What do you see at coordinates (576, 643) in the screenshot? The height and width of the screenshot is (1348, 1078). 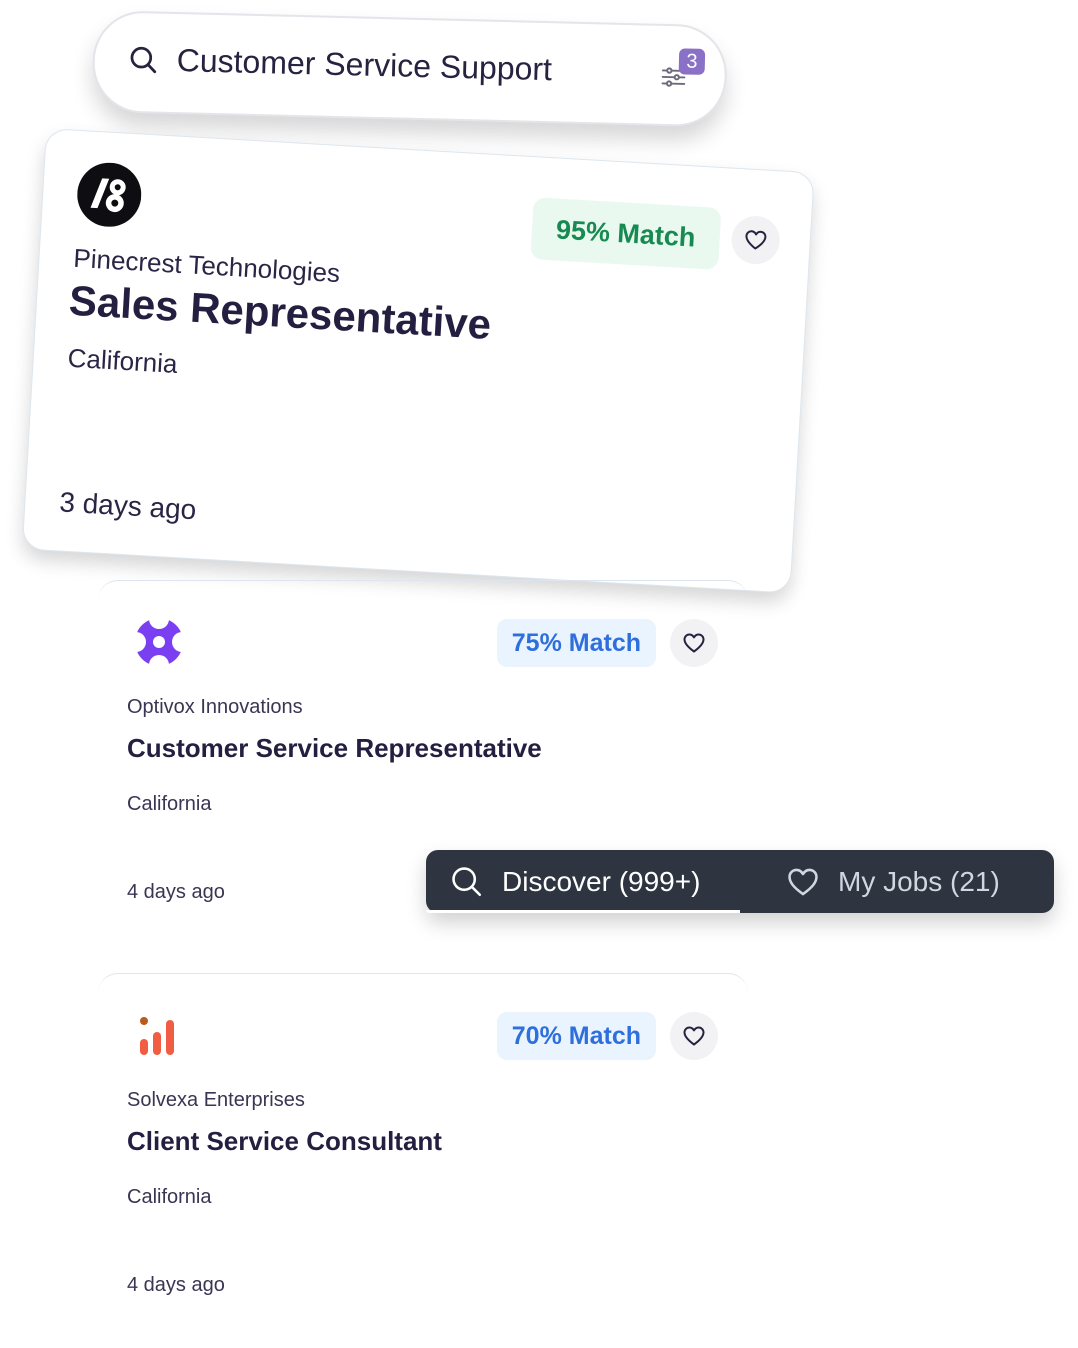 I see `match-badge: 75% Match` at bounding box center [576, 643].